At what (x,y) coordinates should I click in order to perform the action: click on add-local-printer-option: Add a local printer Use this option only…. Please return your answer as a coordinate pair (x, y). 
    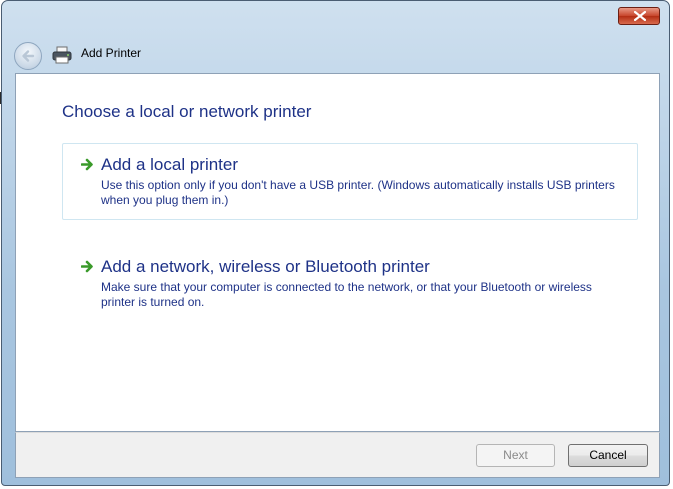
    Looking at the image, I should click on (350, 181).